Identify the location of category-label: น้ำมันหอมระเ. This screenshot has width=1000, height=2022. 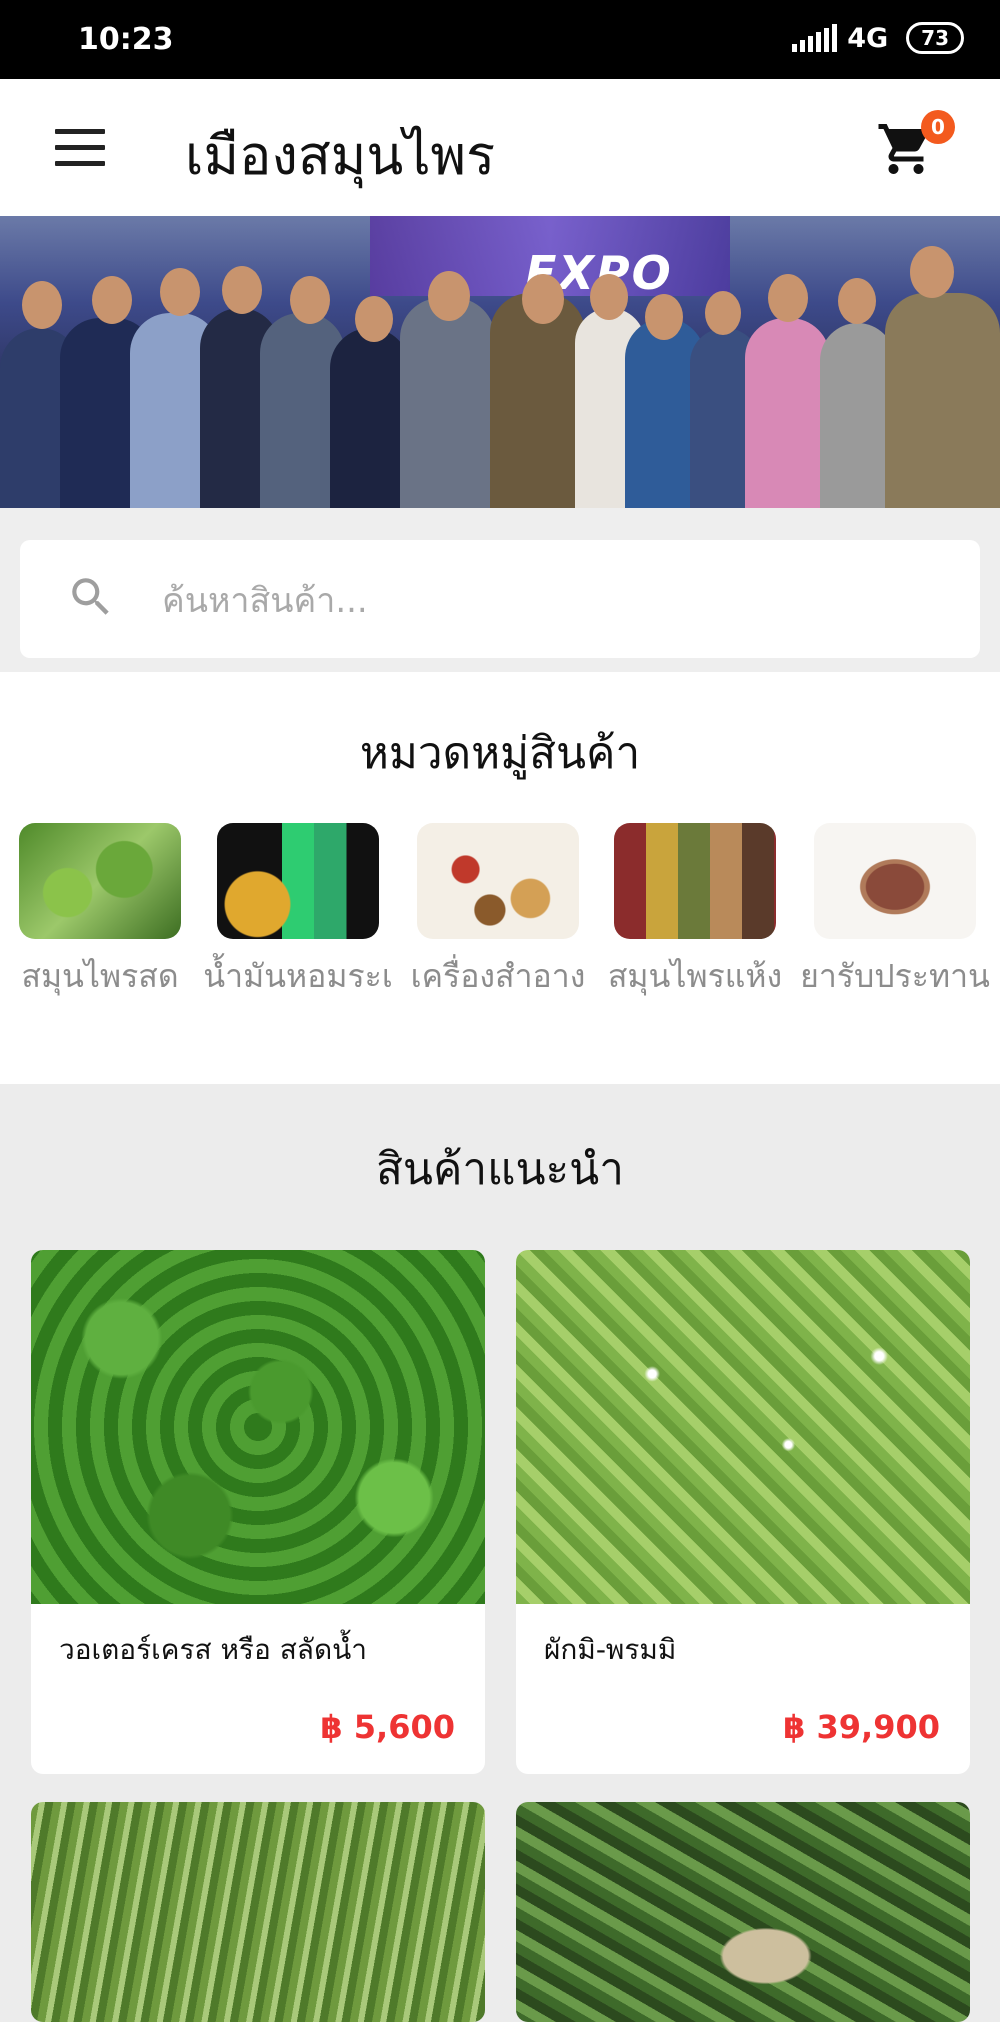
(298, 976).